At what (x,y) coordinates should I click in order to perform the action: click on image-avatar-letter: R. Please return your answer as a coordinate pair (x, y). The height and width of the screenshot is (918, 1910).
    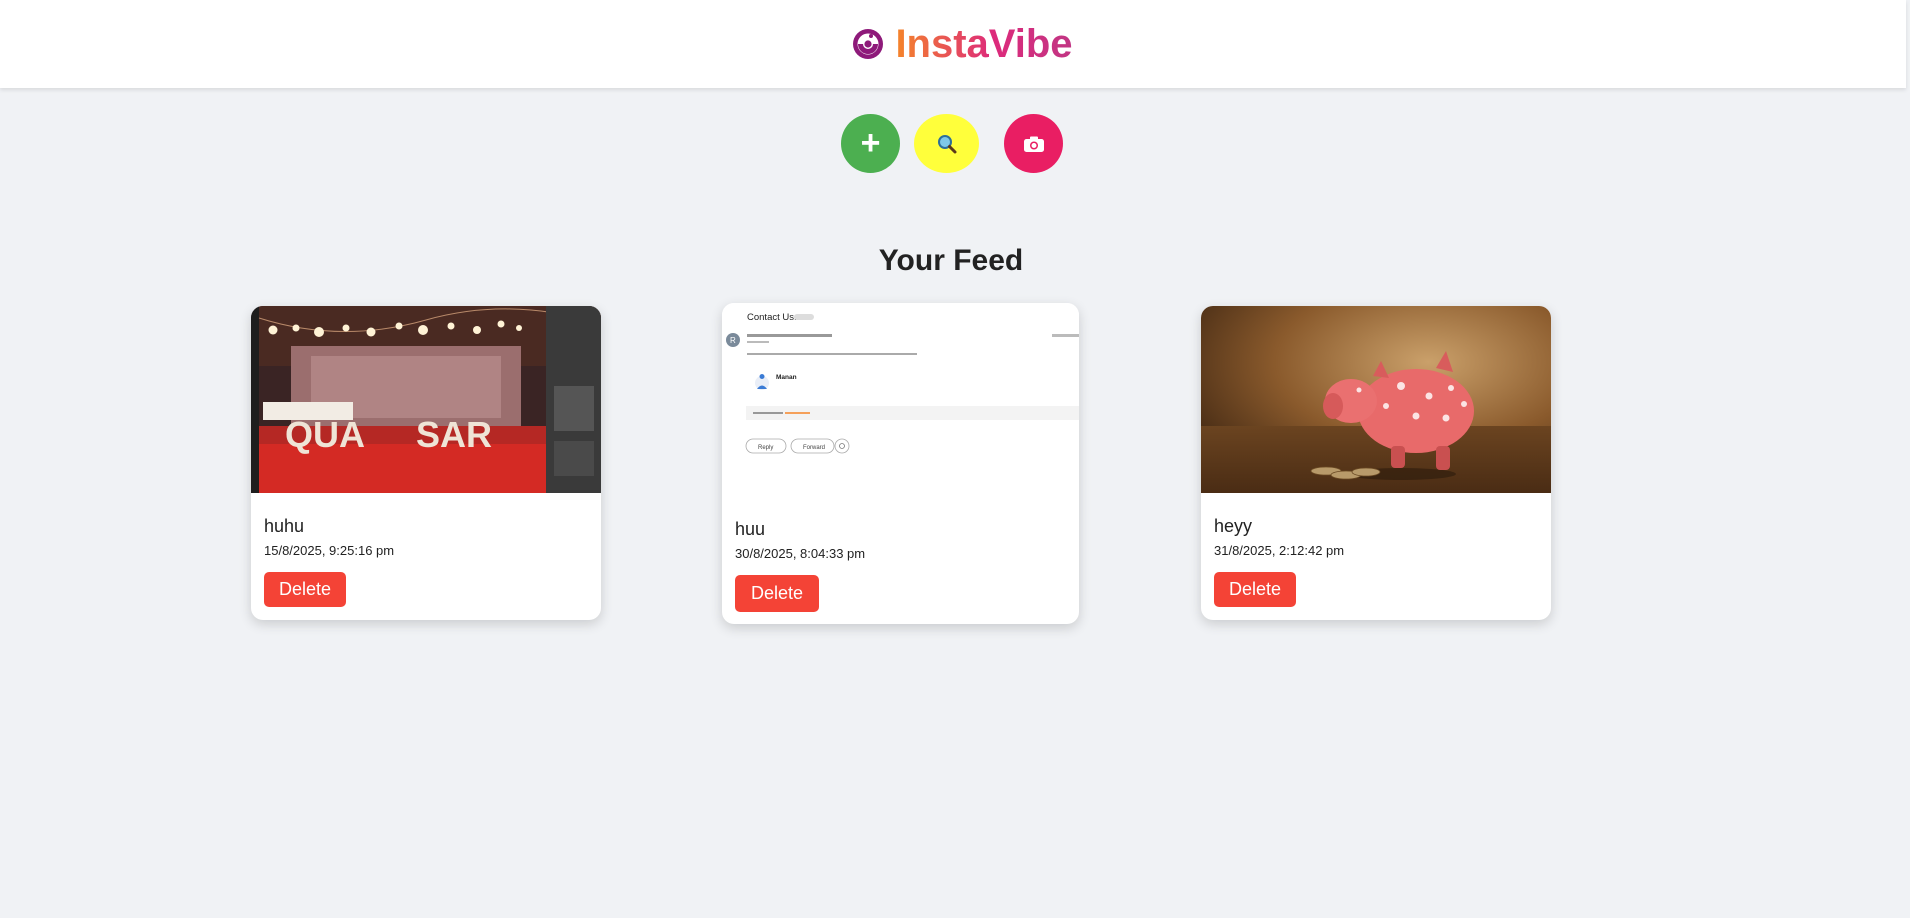
    Looking at the image, I should click on (733, 340).